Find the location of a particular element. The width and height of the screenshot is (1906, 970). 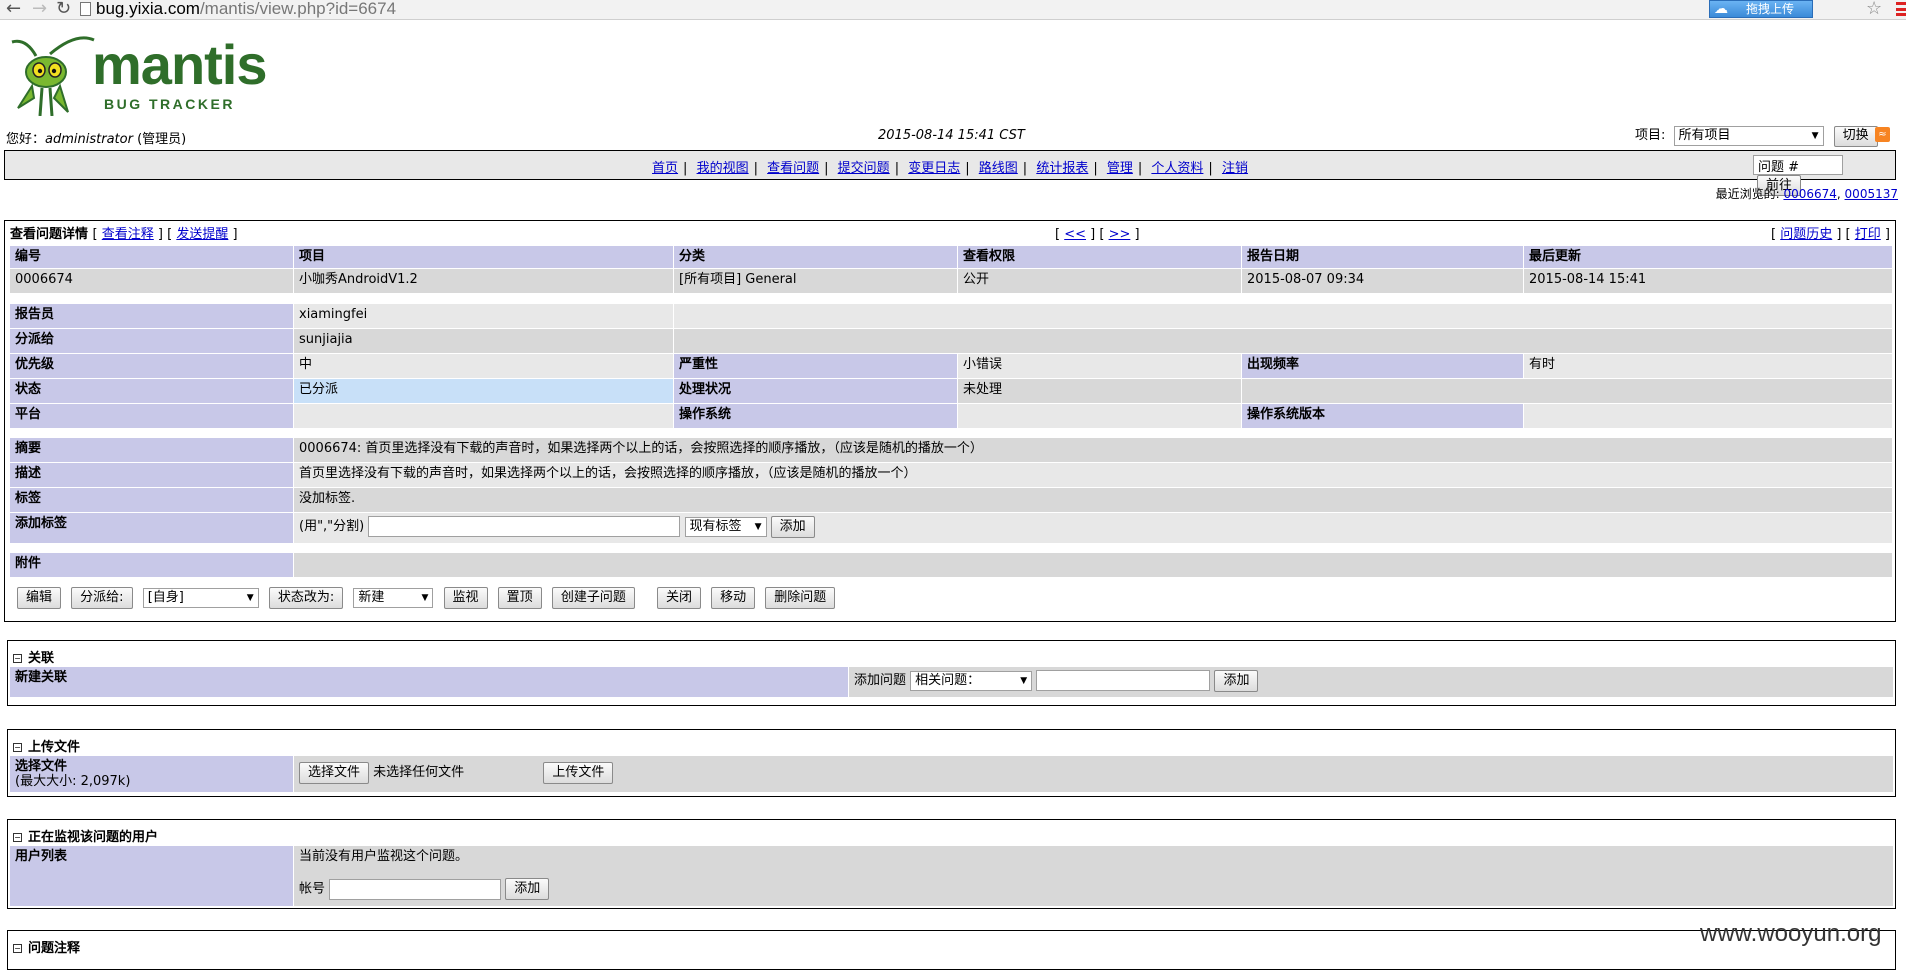

watermark: www.wooyun.org is located at coordinates (1791, 933).